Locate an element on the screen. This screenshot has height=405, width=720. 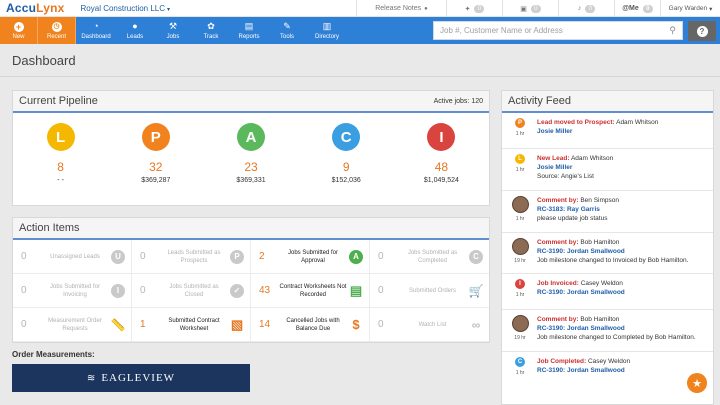
chevron-down-icon: ▾ is located at coordinates (711, 9).